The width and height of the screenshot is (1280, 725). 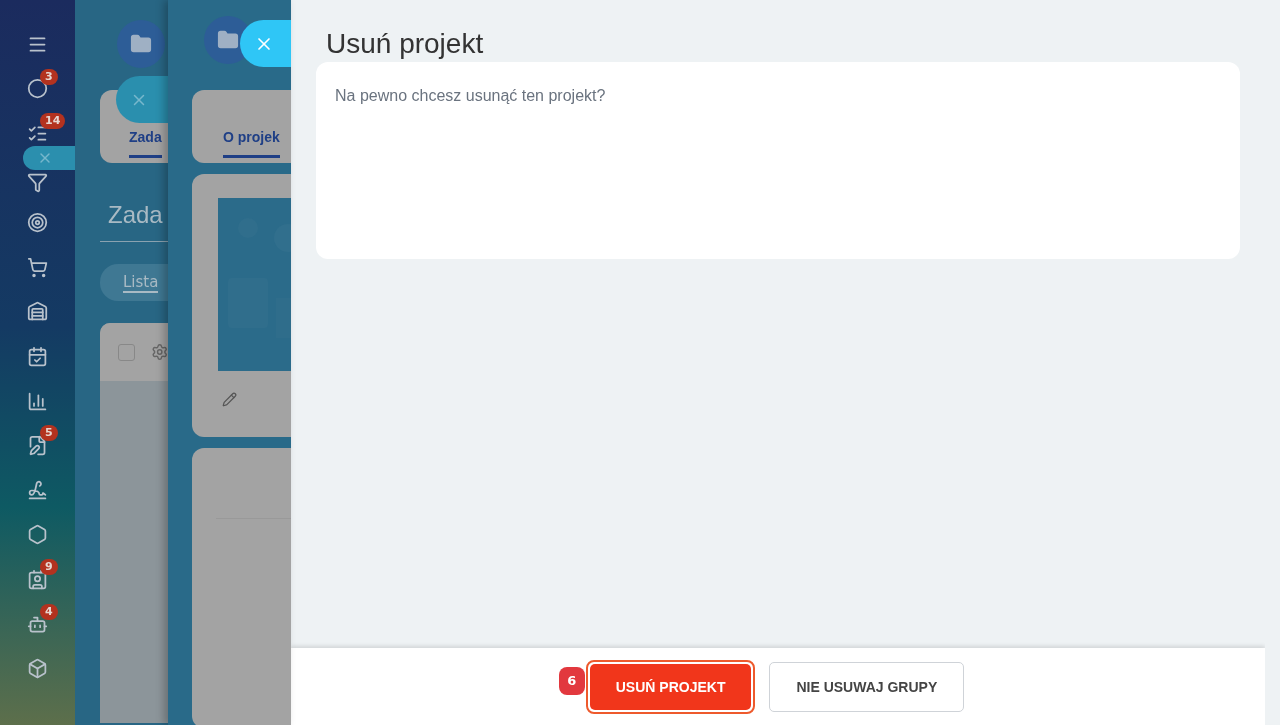 I want to click on tab: O projek, so click(x=251, y=143).